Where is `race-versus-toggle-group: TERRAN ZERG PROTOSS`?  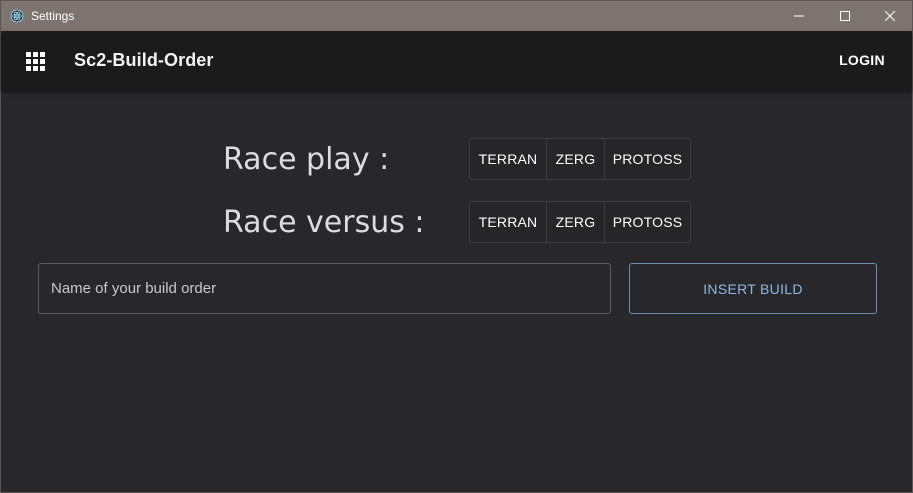 race-versus-toggle-group: TERRAN ZERG PROTOSS is located at coordinates (580, 222).